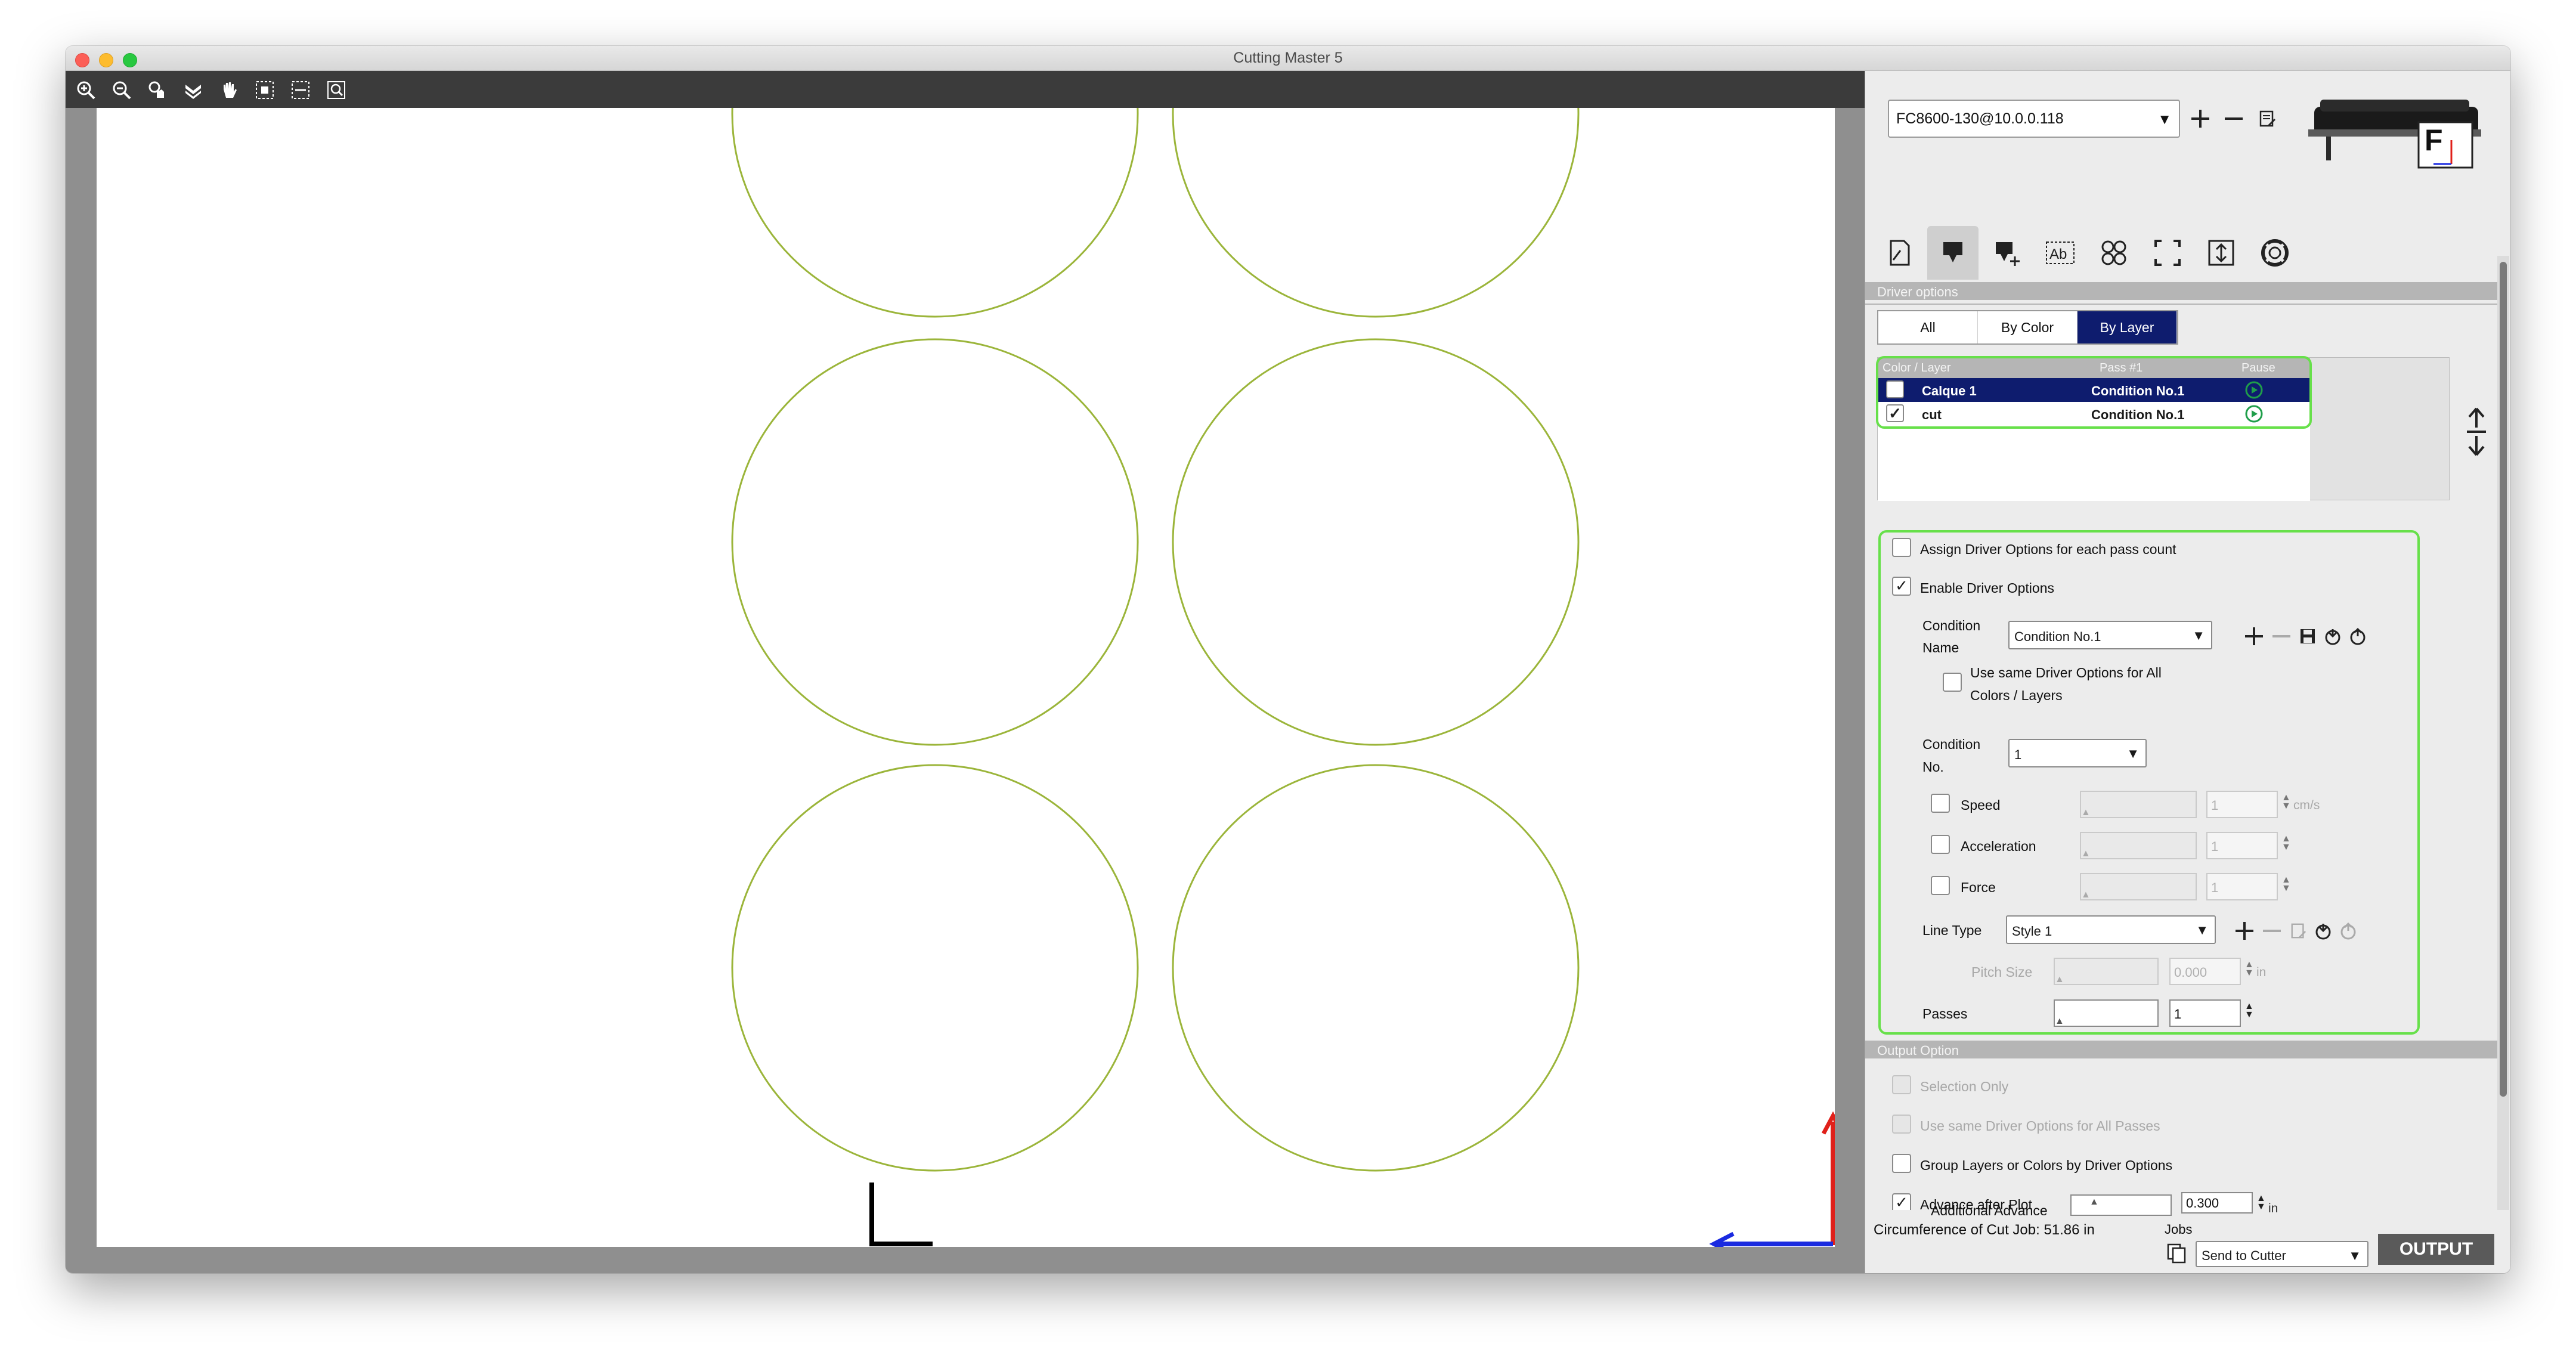 Image resolution: width=2576 pixels, height=1362 pixels. What do you see at coordinates (265, 90) in the screenshot?
I see `fit-selection-icon` at bounding box center [265, 90].